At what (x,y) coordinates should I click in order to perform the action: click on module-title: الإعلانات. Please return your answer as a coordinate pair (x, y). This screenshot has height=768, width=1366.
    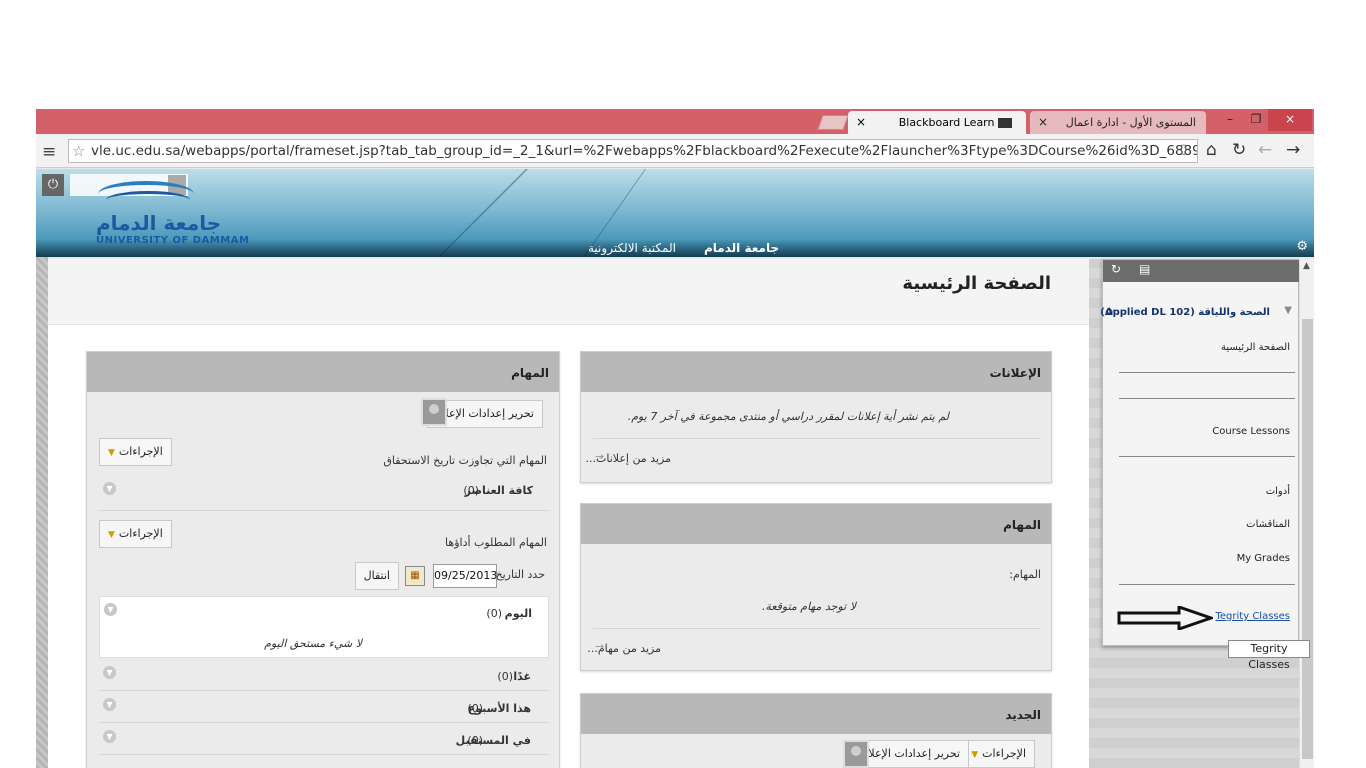
    Looking at the image, I should click on (816, 372).